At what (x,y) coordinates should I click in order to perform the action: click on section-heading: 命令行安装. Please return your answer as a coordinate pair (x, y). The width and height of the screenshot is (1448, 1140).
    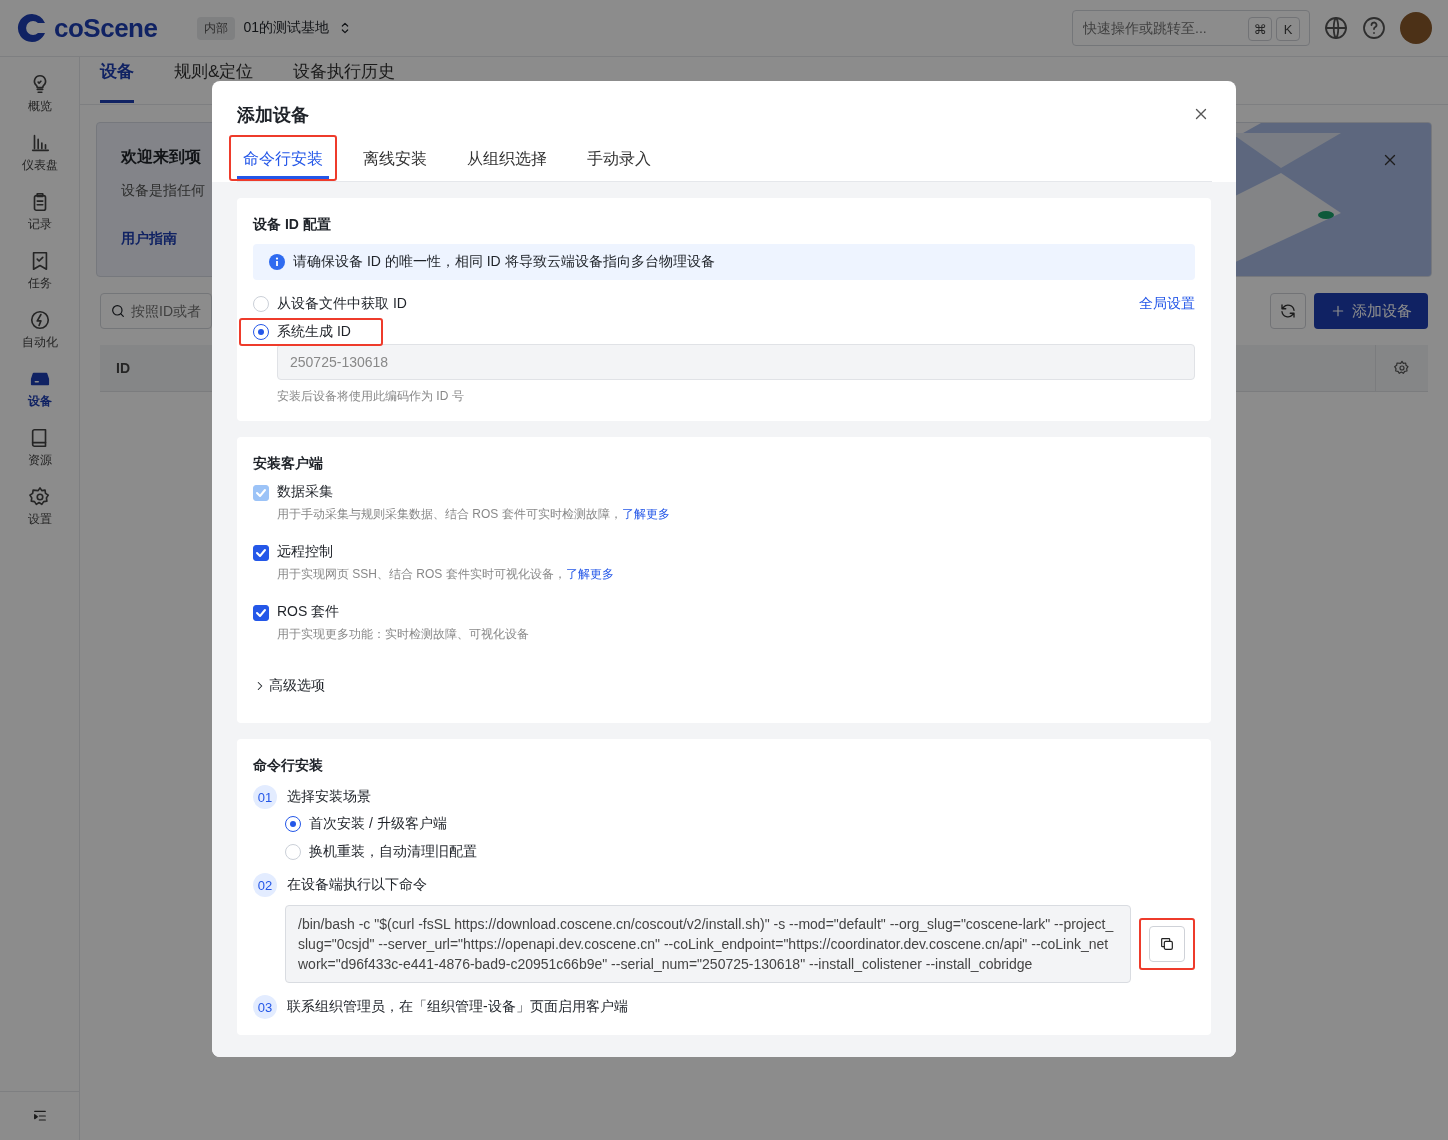
    Looking at the image, I should click on (288, 766).